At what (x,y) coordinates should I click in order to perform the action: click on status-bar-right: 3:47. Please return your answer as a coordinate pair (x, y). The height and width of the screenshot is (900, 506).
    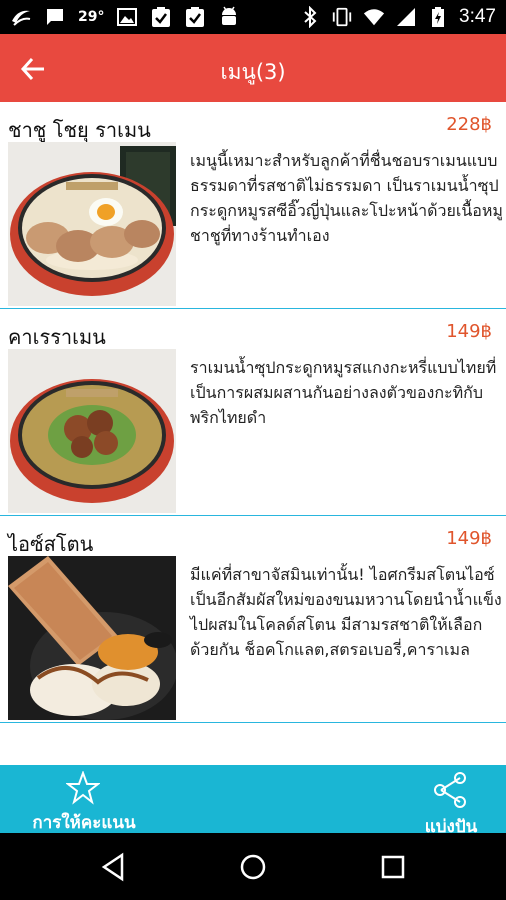
    Looking at the image, I should click on (397, 17).